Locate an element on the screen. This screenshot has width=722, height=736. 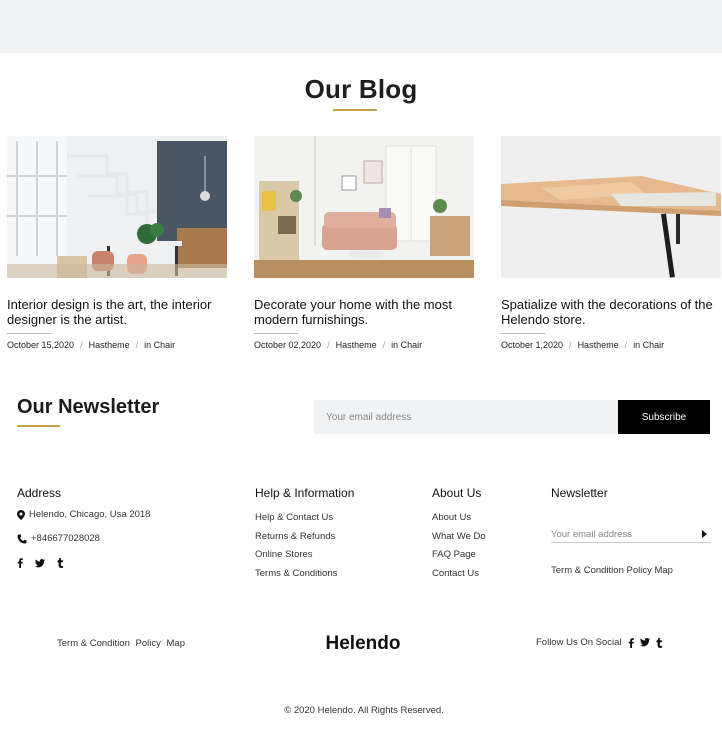
address-phone: +846677028028 is located at coordinates (83, 538).